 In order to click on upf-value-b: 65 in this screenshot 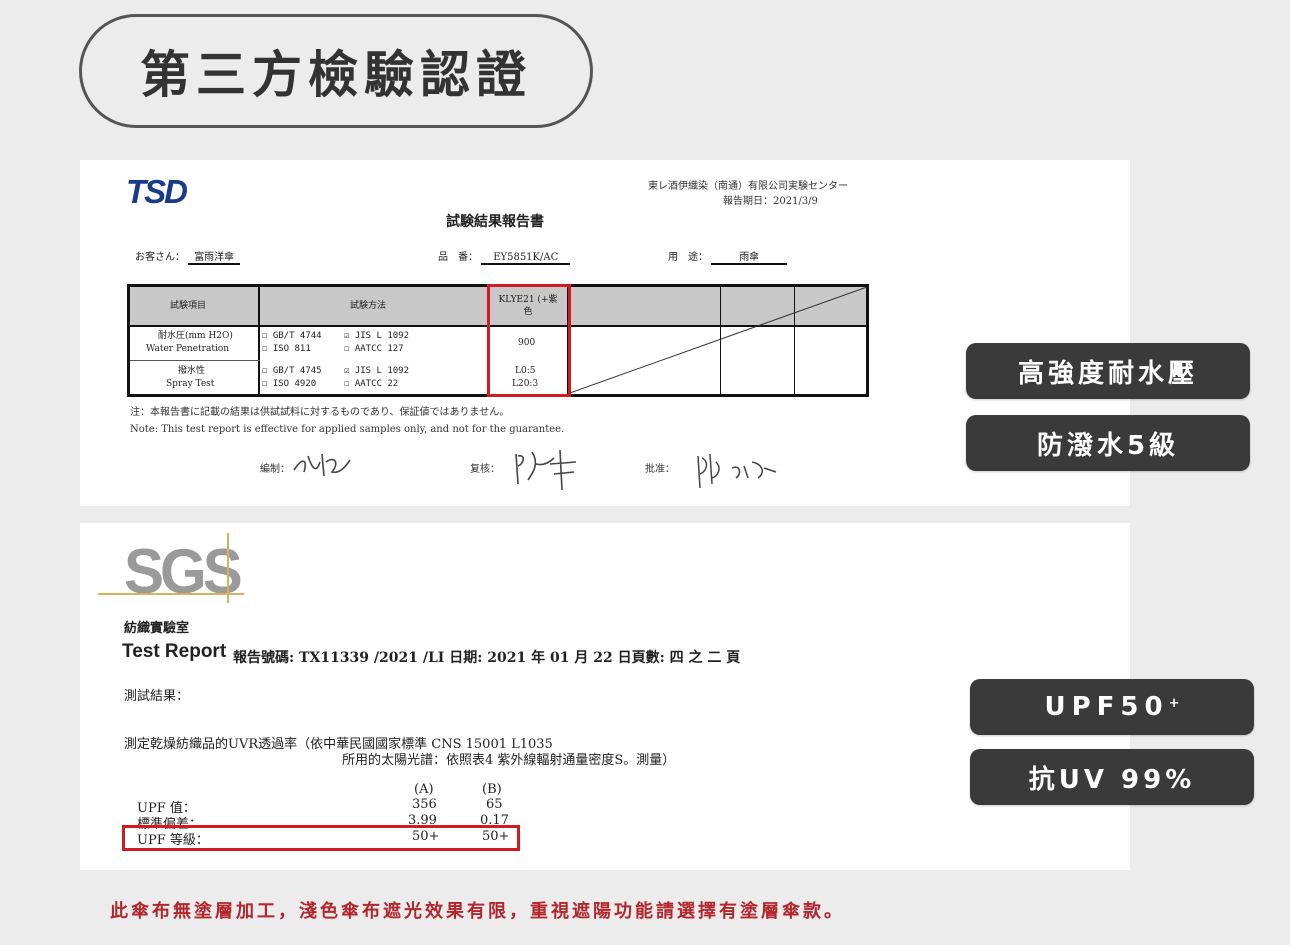, I will do `click(494, 804)`.